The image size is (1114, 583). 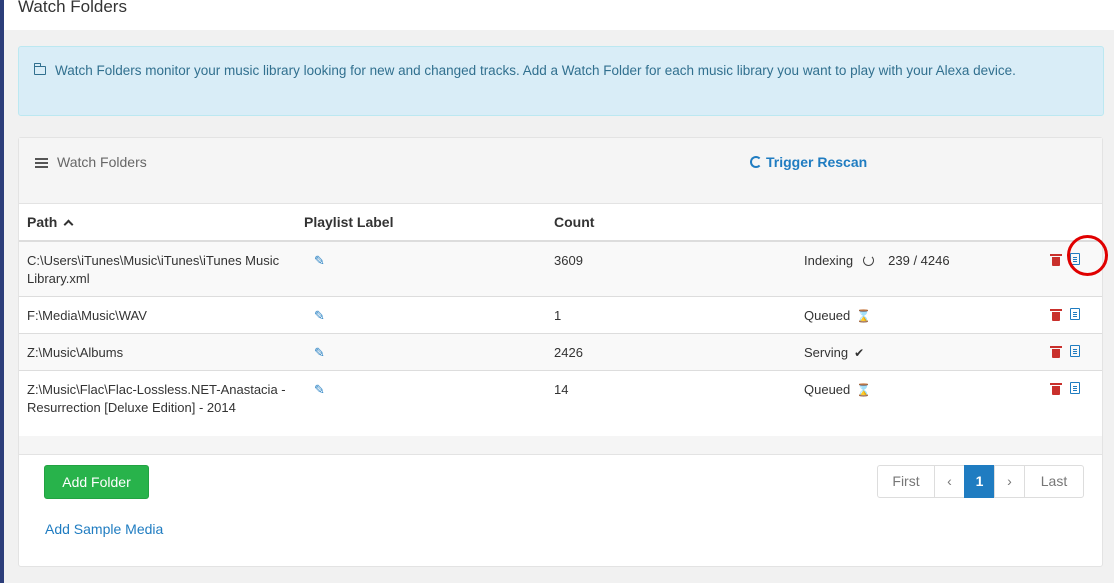 What do you see at coordinates (559, 15) in the screenshot?
I see `page-header: Watch Folders` at bounding box center [559, 15].